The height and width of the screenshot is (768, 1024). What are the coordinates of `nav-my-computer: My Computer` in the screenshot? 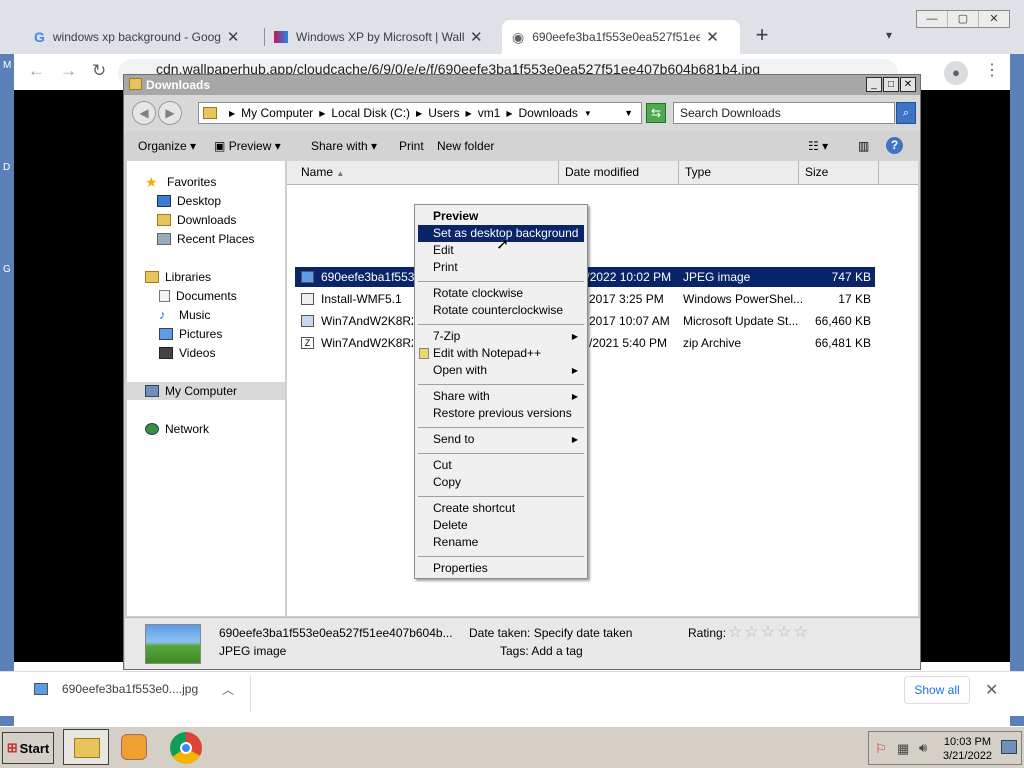 It's located at (206, 391).